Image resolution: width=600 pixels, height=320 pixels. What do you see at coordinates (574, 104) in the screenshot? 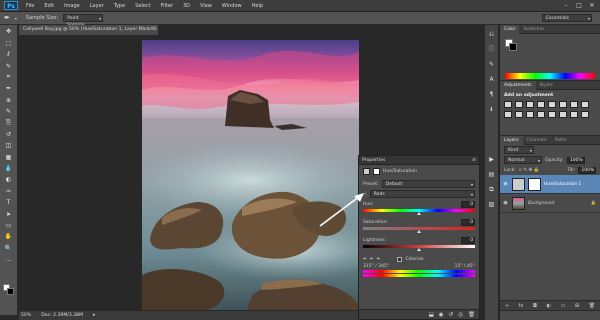
I see `color-balance-icon` at bounding box center [574, 104].